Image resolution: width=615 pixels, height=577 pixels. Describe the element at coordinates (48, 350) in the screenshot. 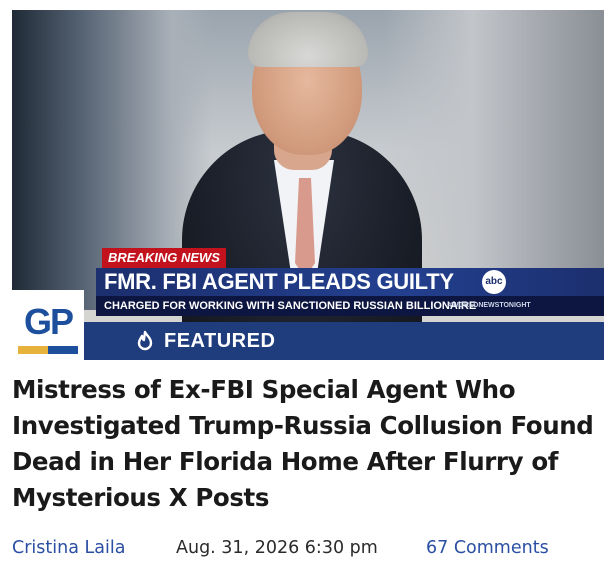

I see `gp-logo-accent` at that location.